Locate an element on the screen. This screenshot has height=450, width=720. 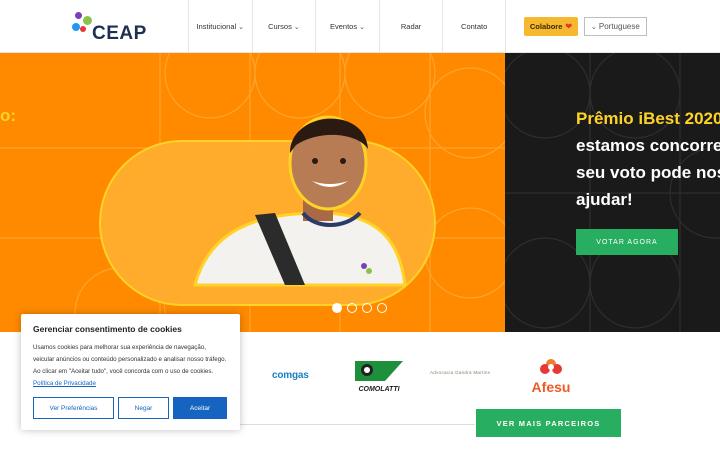
nav-item-contato: Contato is located at coordinates (474, 26).